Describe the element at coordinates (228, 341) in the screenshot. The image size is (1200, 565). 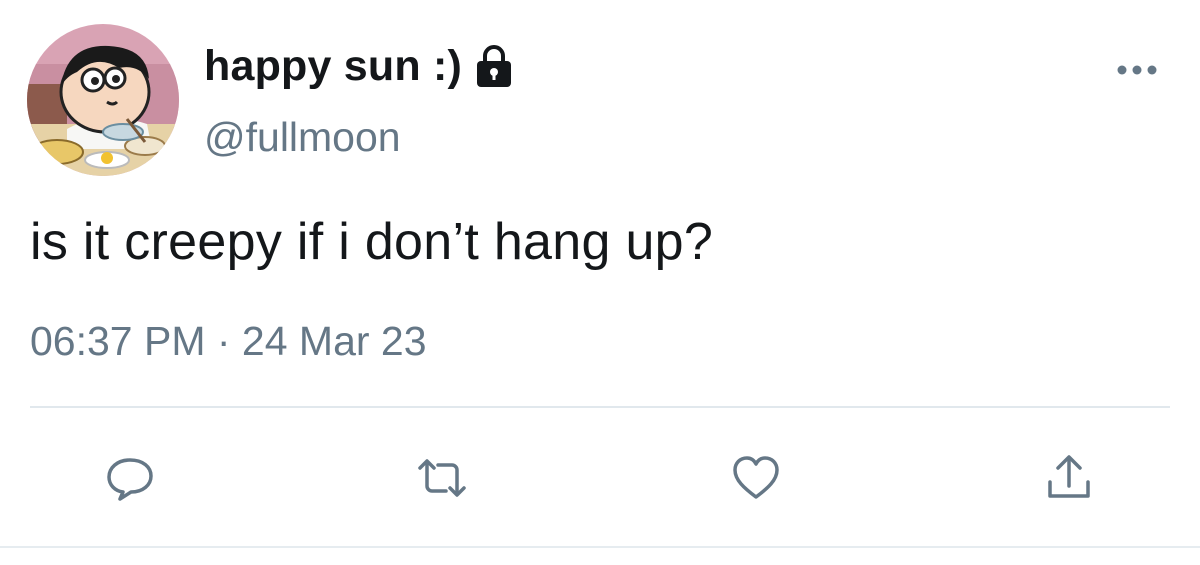
I see `tweet-timestamp: 06:37 PM · 24 Mar 23` at that location.